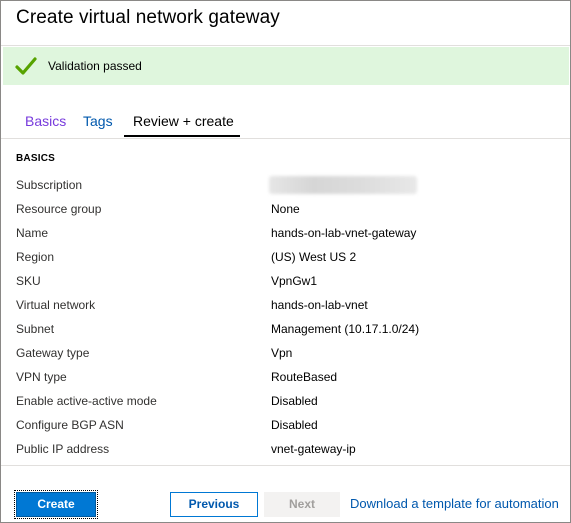  Describe the element at coordinates (56, 305) in the screenshot. I see `field-label: Virtual network` at that location.